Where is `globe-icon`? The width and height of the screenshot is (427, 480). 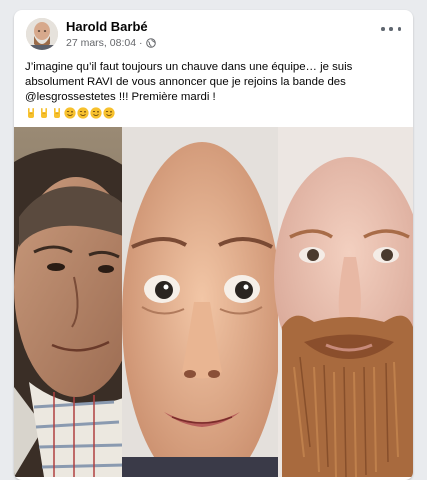 globe-icon is located at coordinates (150, 43).